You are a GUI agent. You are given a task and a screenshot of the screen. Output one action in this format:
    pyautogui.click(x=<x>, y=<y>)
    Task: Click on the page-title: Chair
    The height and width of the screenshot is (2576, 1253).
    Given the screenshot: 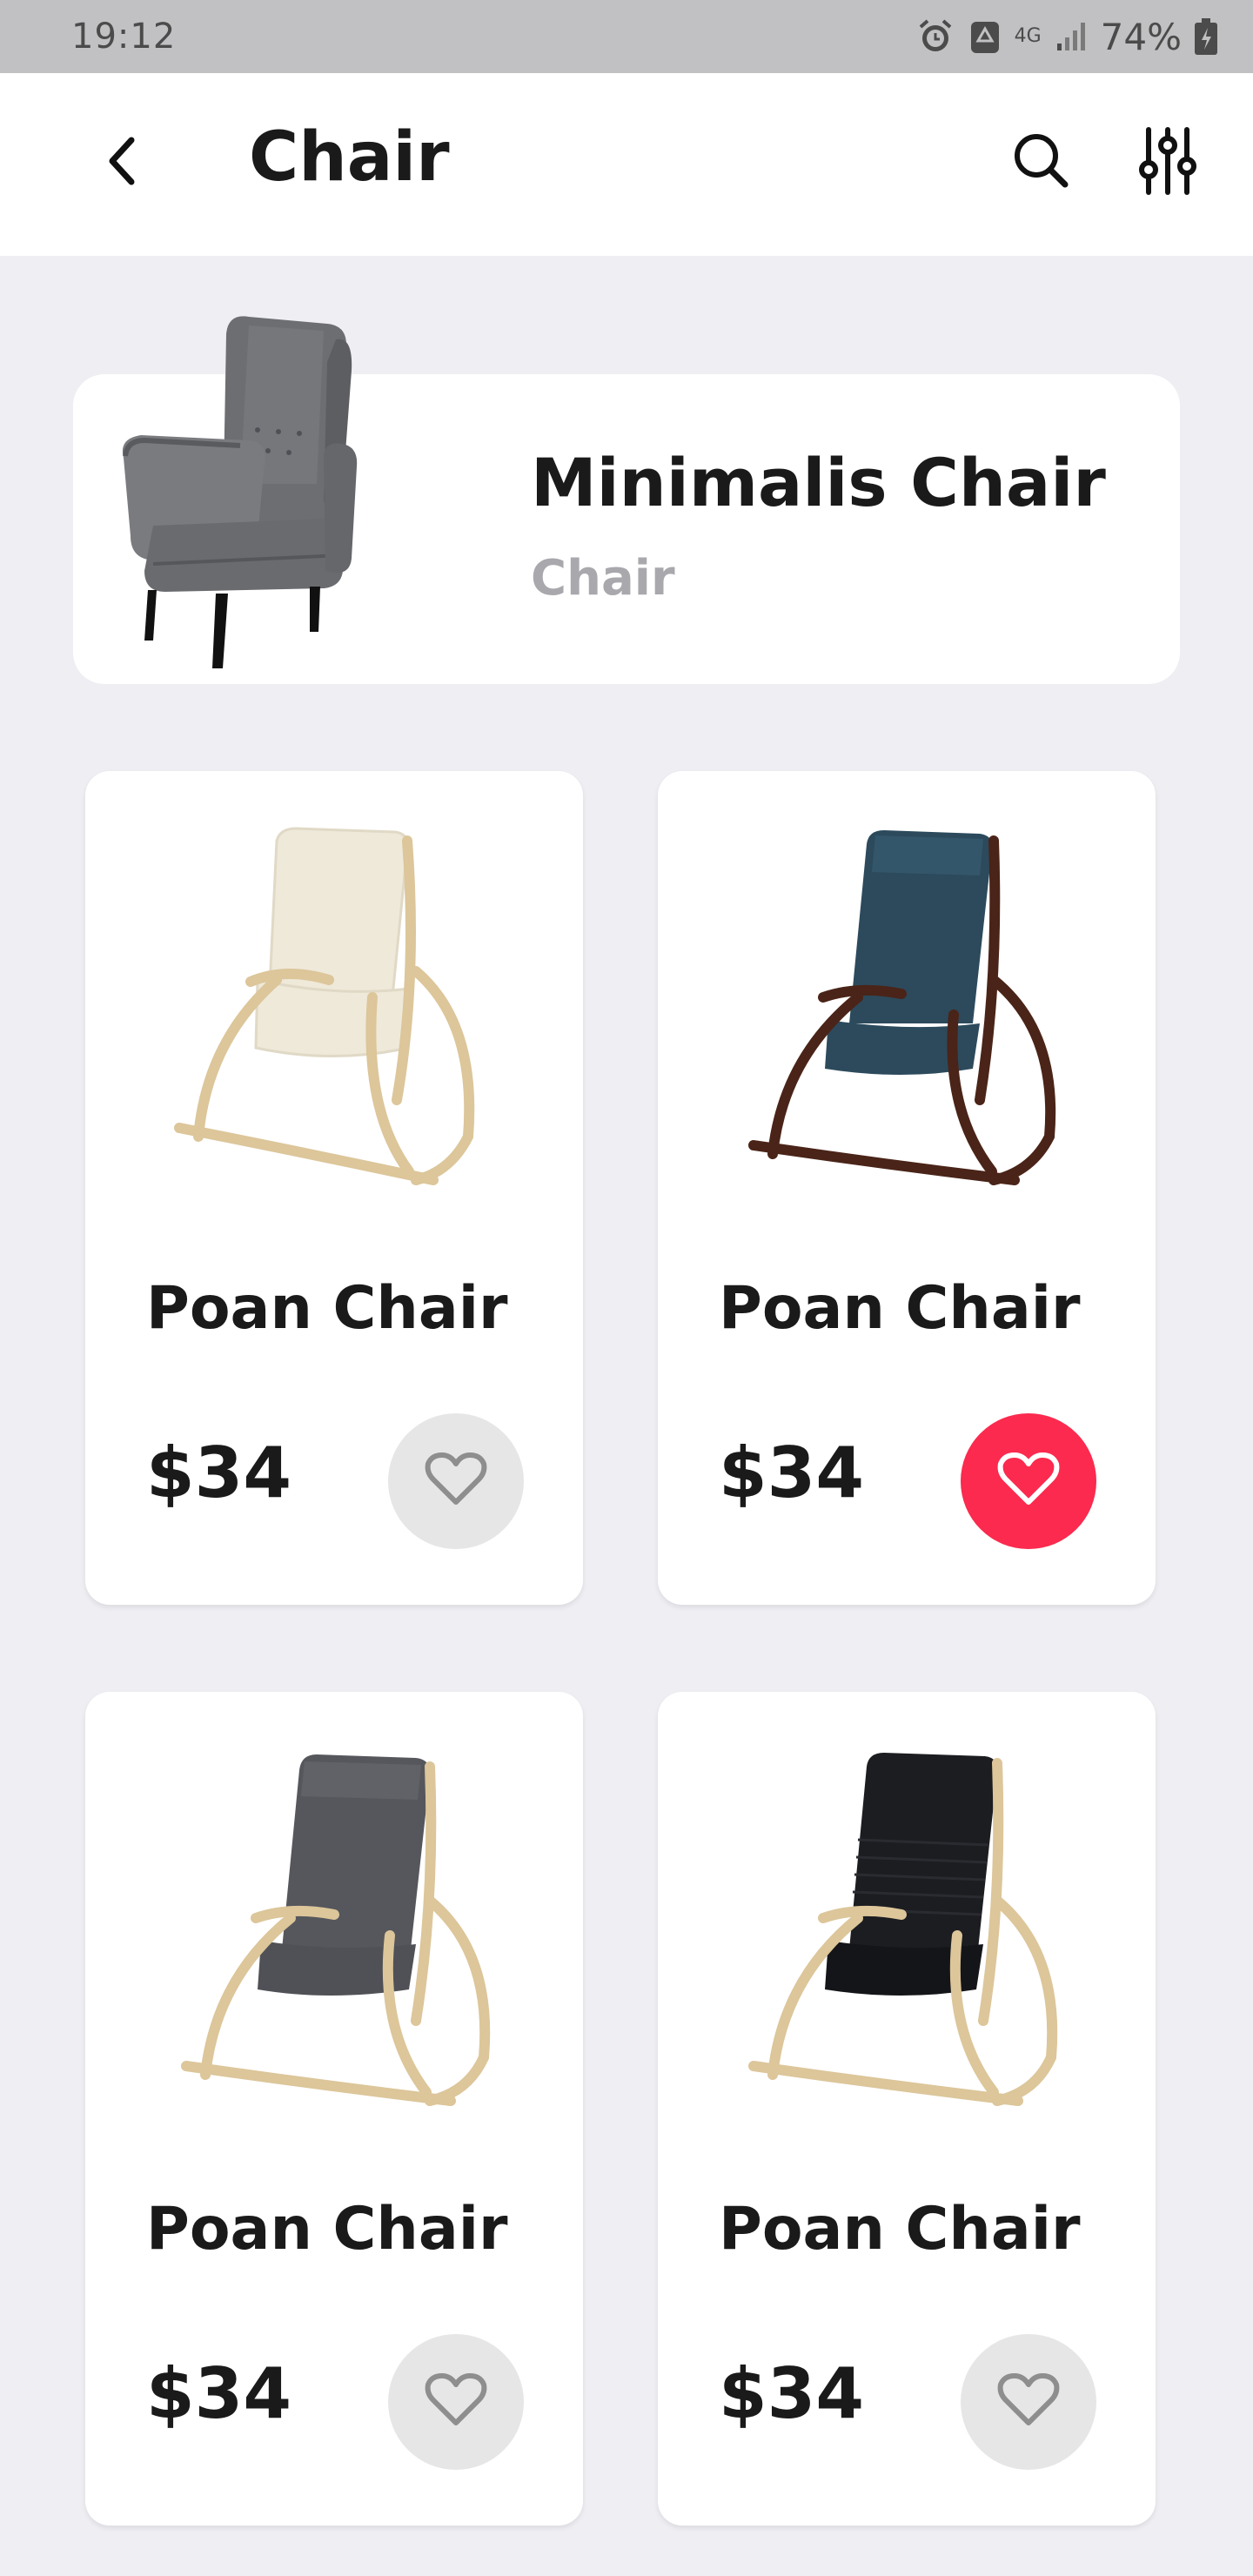 What is the action you would take?
    pyautogui.click(x=349, y=157)
    